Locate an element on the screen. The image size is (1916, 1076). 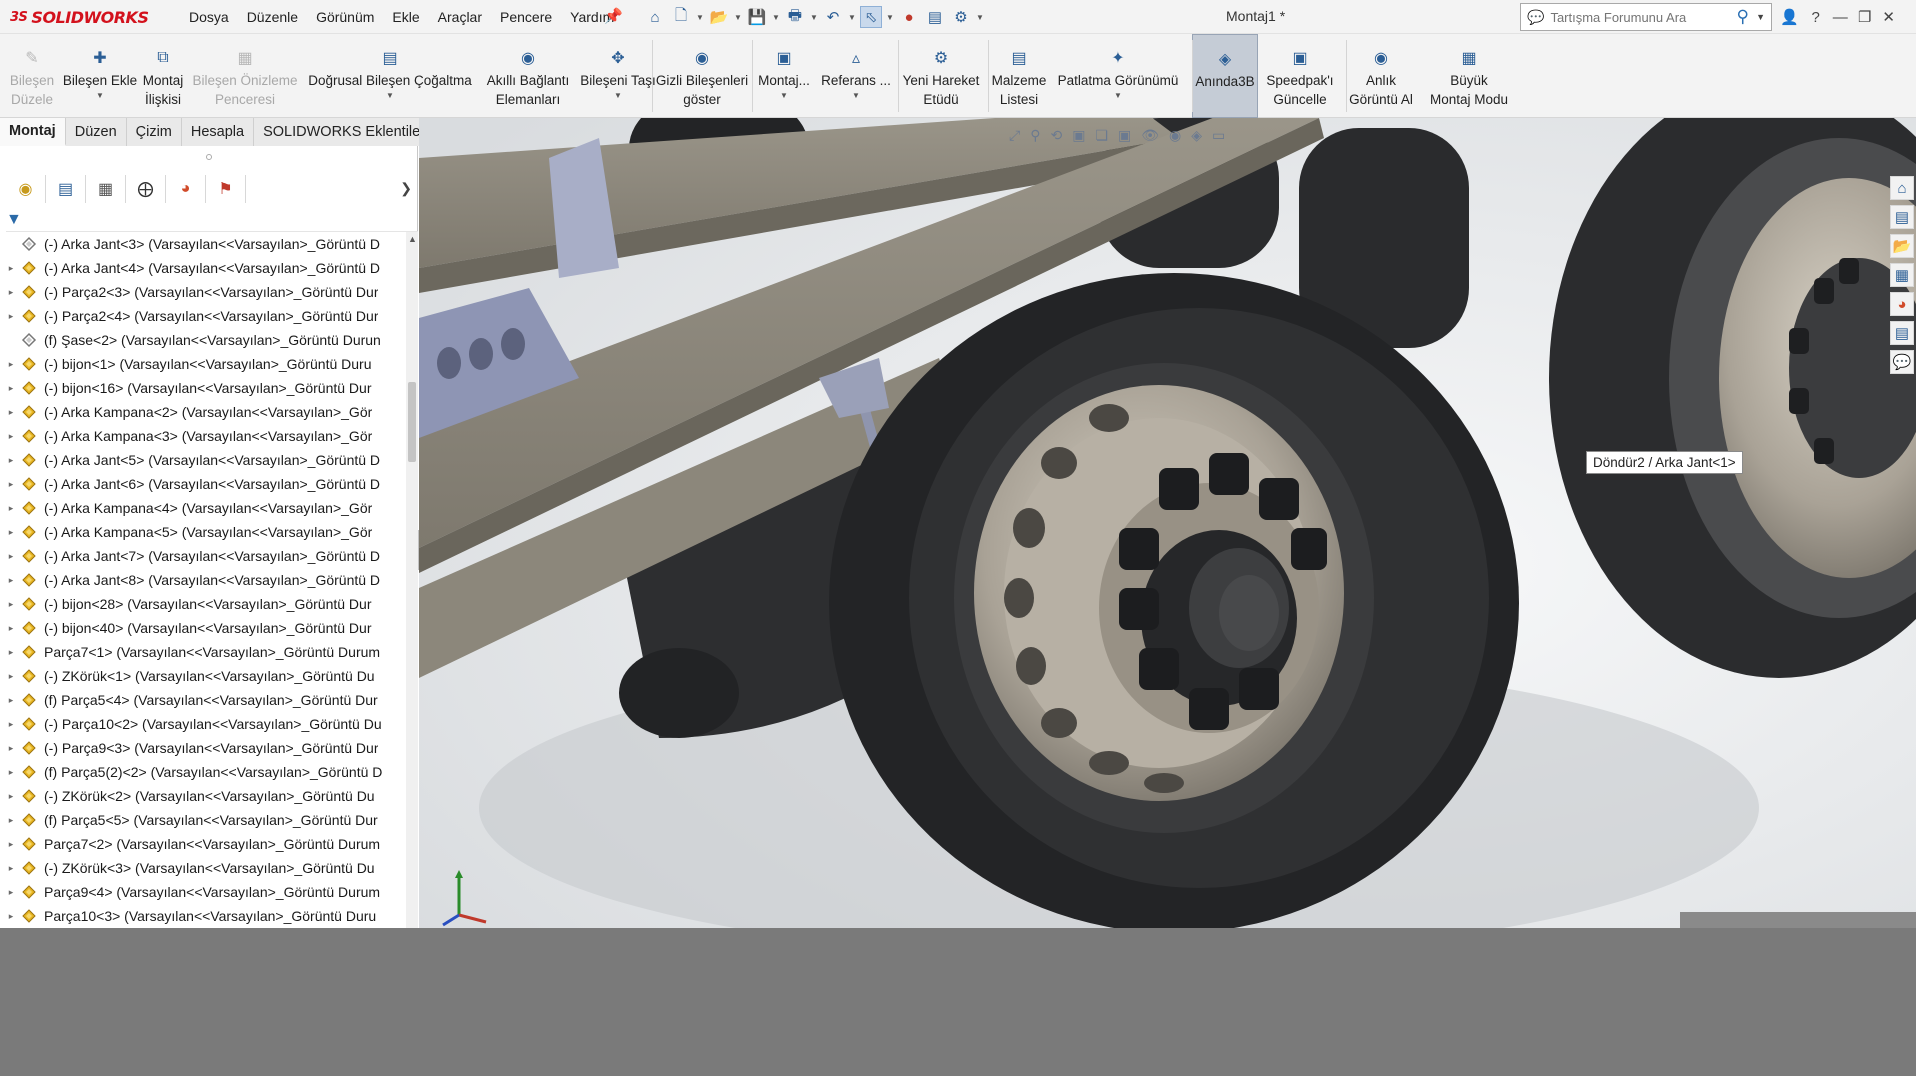
options-gear-icon: ⚙ is located at coordinates (961, 17).